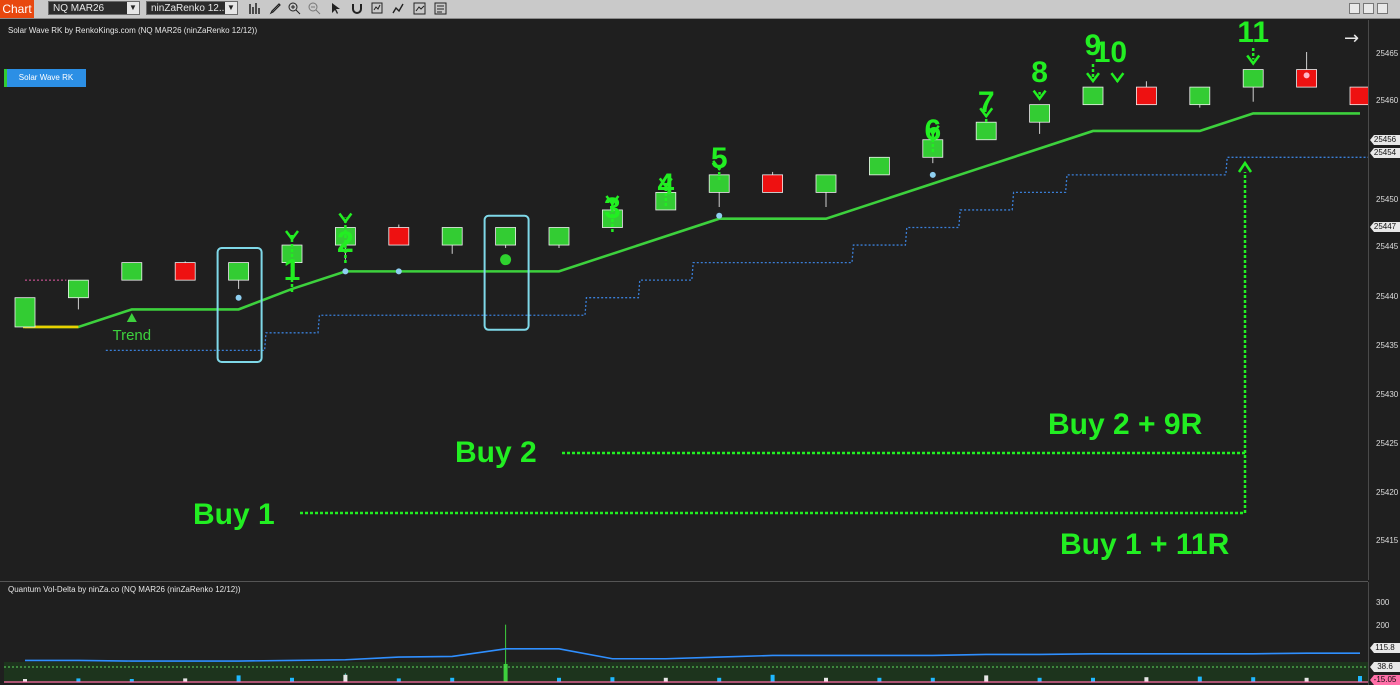  What do you see at coordinates (131, 317) in the screenshot?
I see `trend-up-icon` at bounding box center [131, 317].